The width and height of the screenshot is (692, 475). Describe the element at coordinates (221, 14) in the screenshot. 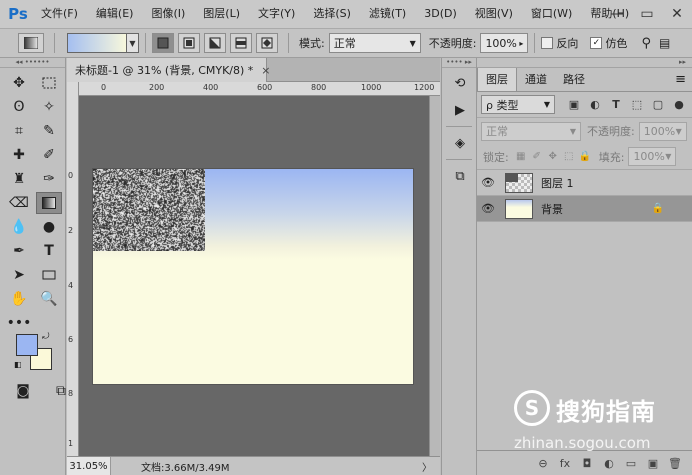

I see `menu-layer: 图层(L)` at that location.